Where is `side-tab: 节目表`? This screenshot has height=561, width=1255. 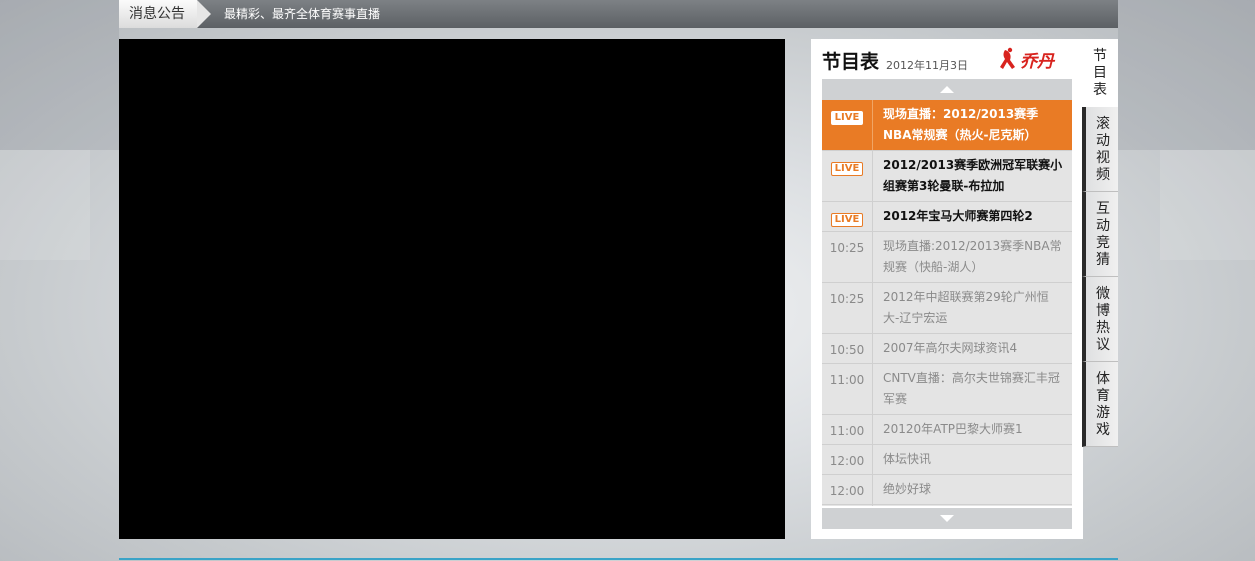 side-tab: 节目表 is located at coordinates (1100, 73).